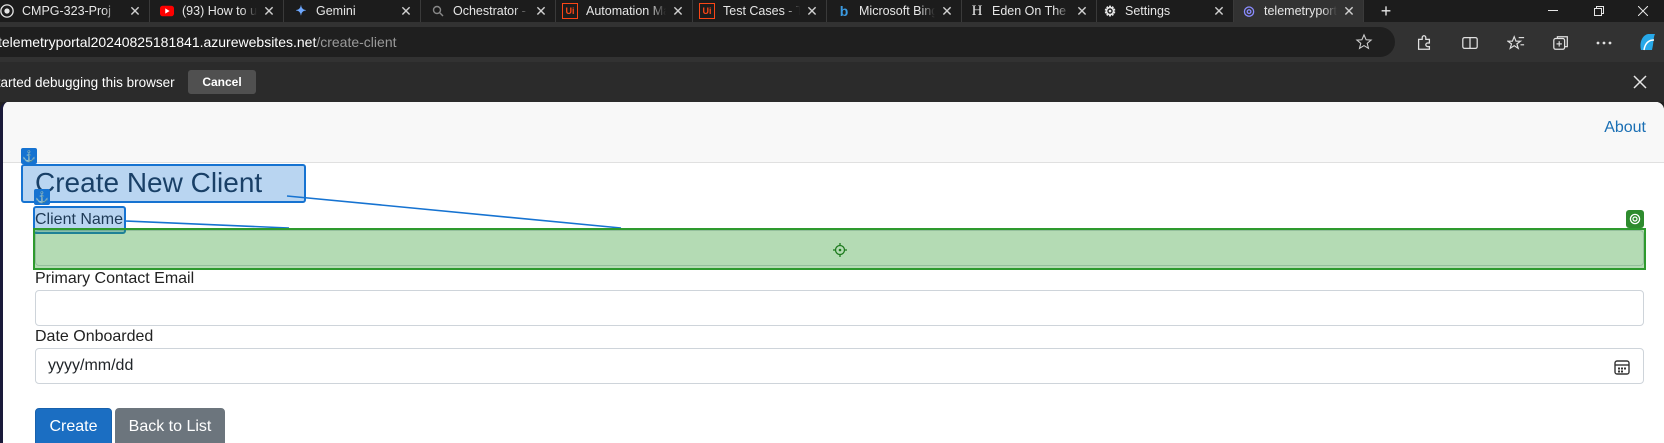 This screenshot has height=443, width=1664. I want to click on crosshair-icon, so click(840, 252).